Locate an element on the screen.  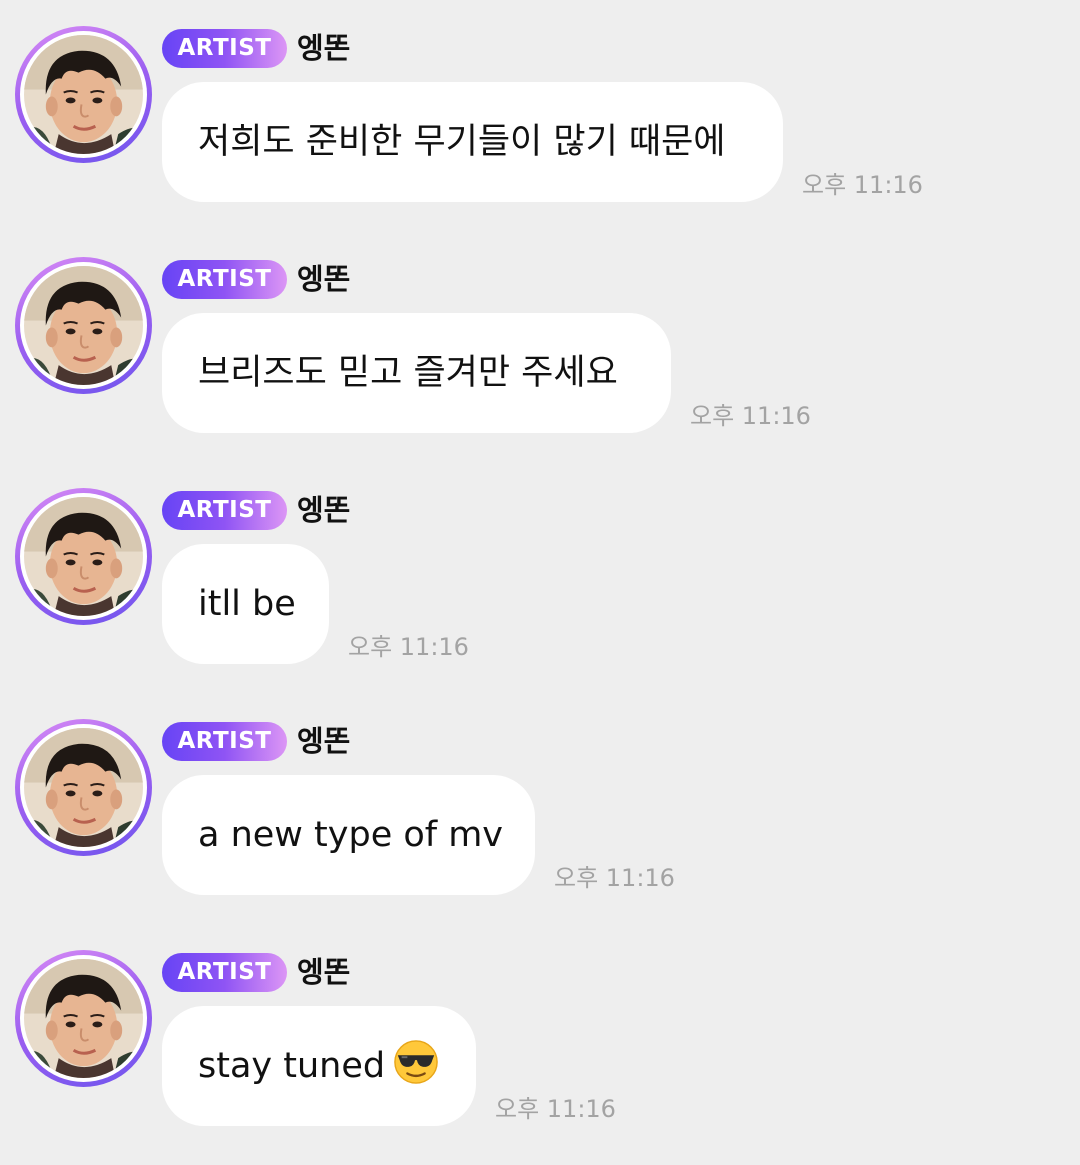
message-bubble: stay tuned is located at coordinates (319, 1066).